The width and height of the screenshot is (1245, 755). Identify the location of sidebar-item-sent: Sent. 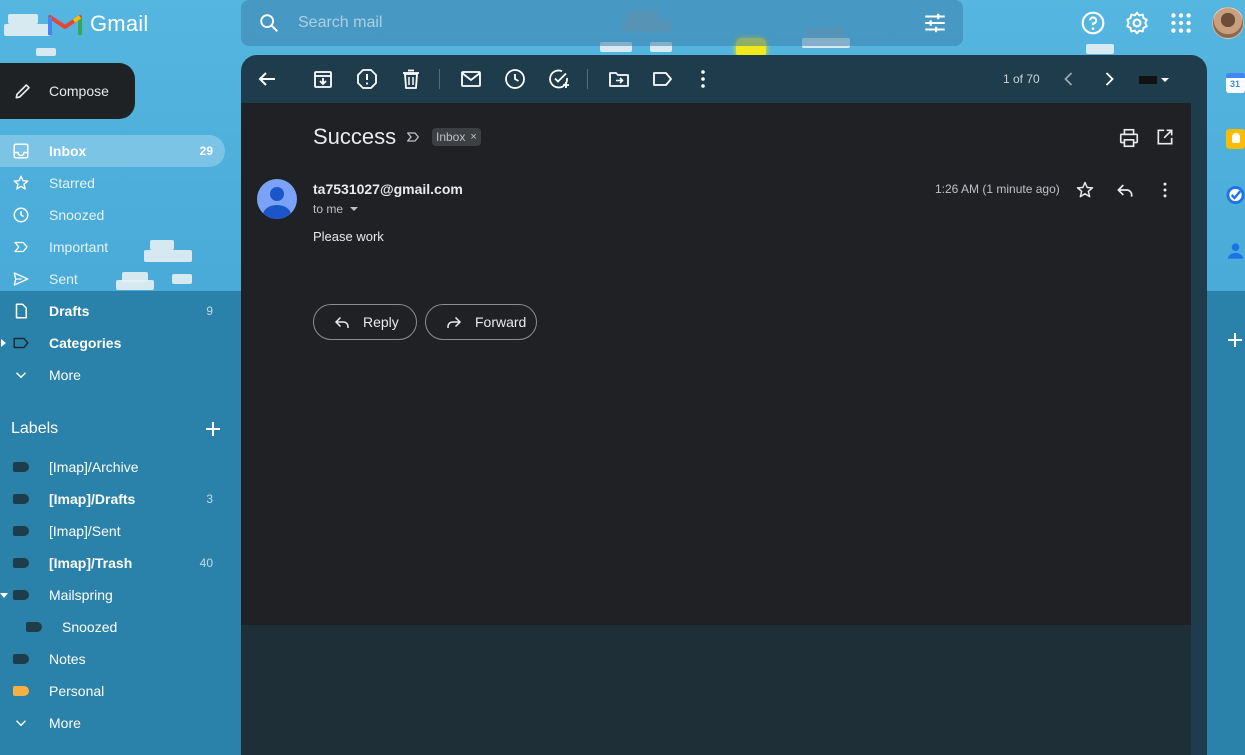
(112, 279).